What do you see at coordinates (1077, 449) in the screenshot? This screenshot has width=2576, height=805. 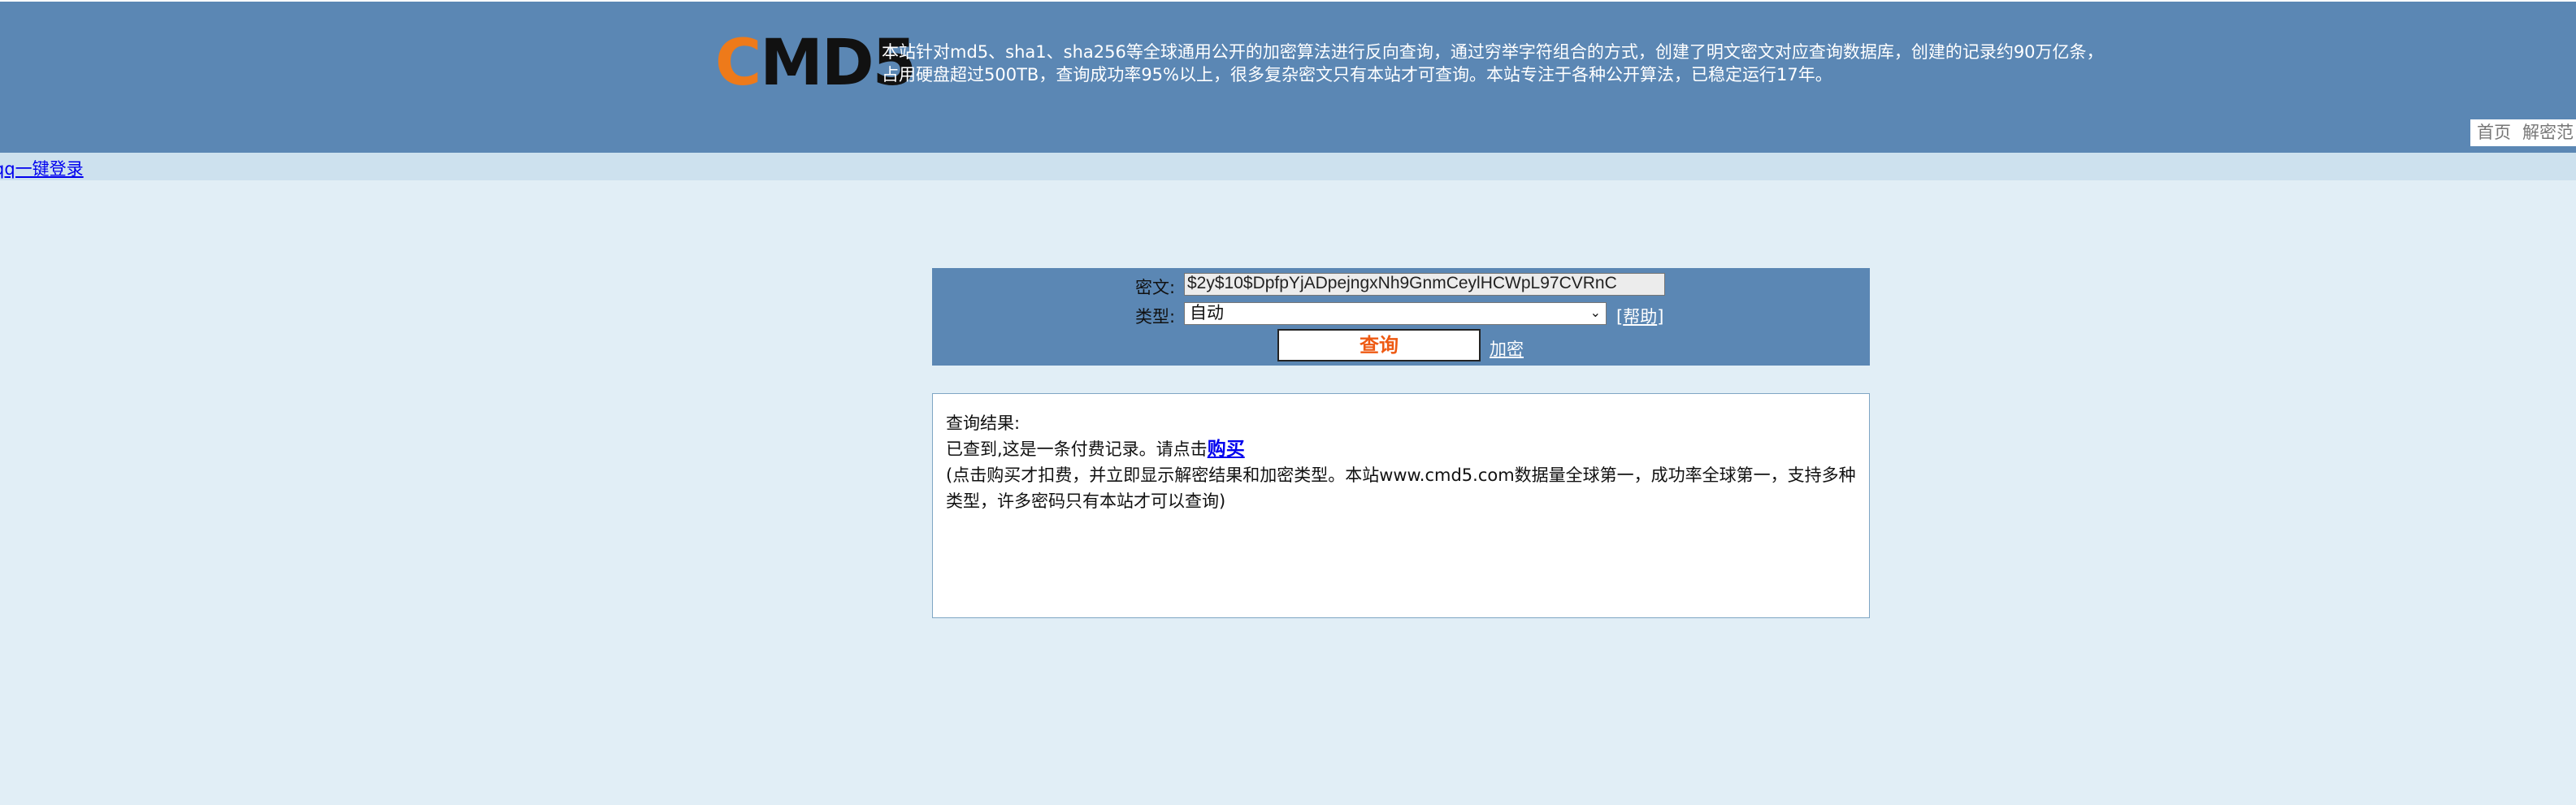 I see `result-found-text: 已查到,这是一条付费记录。请点击` at bounding box center [1077, 449].